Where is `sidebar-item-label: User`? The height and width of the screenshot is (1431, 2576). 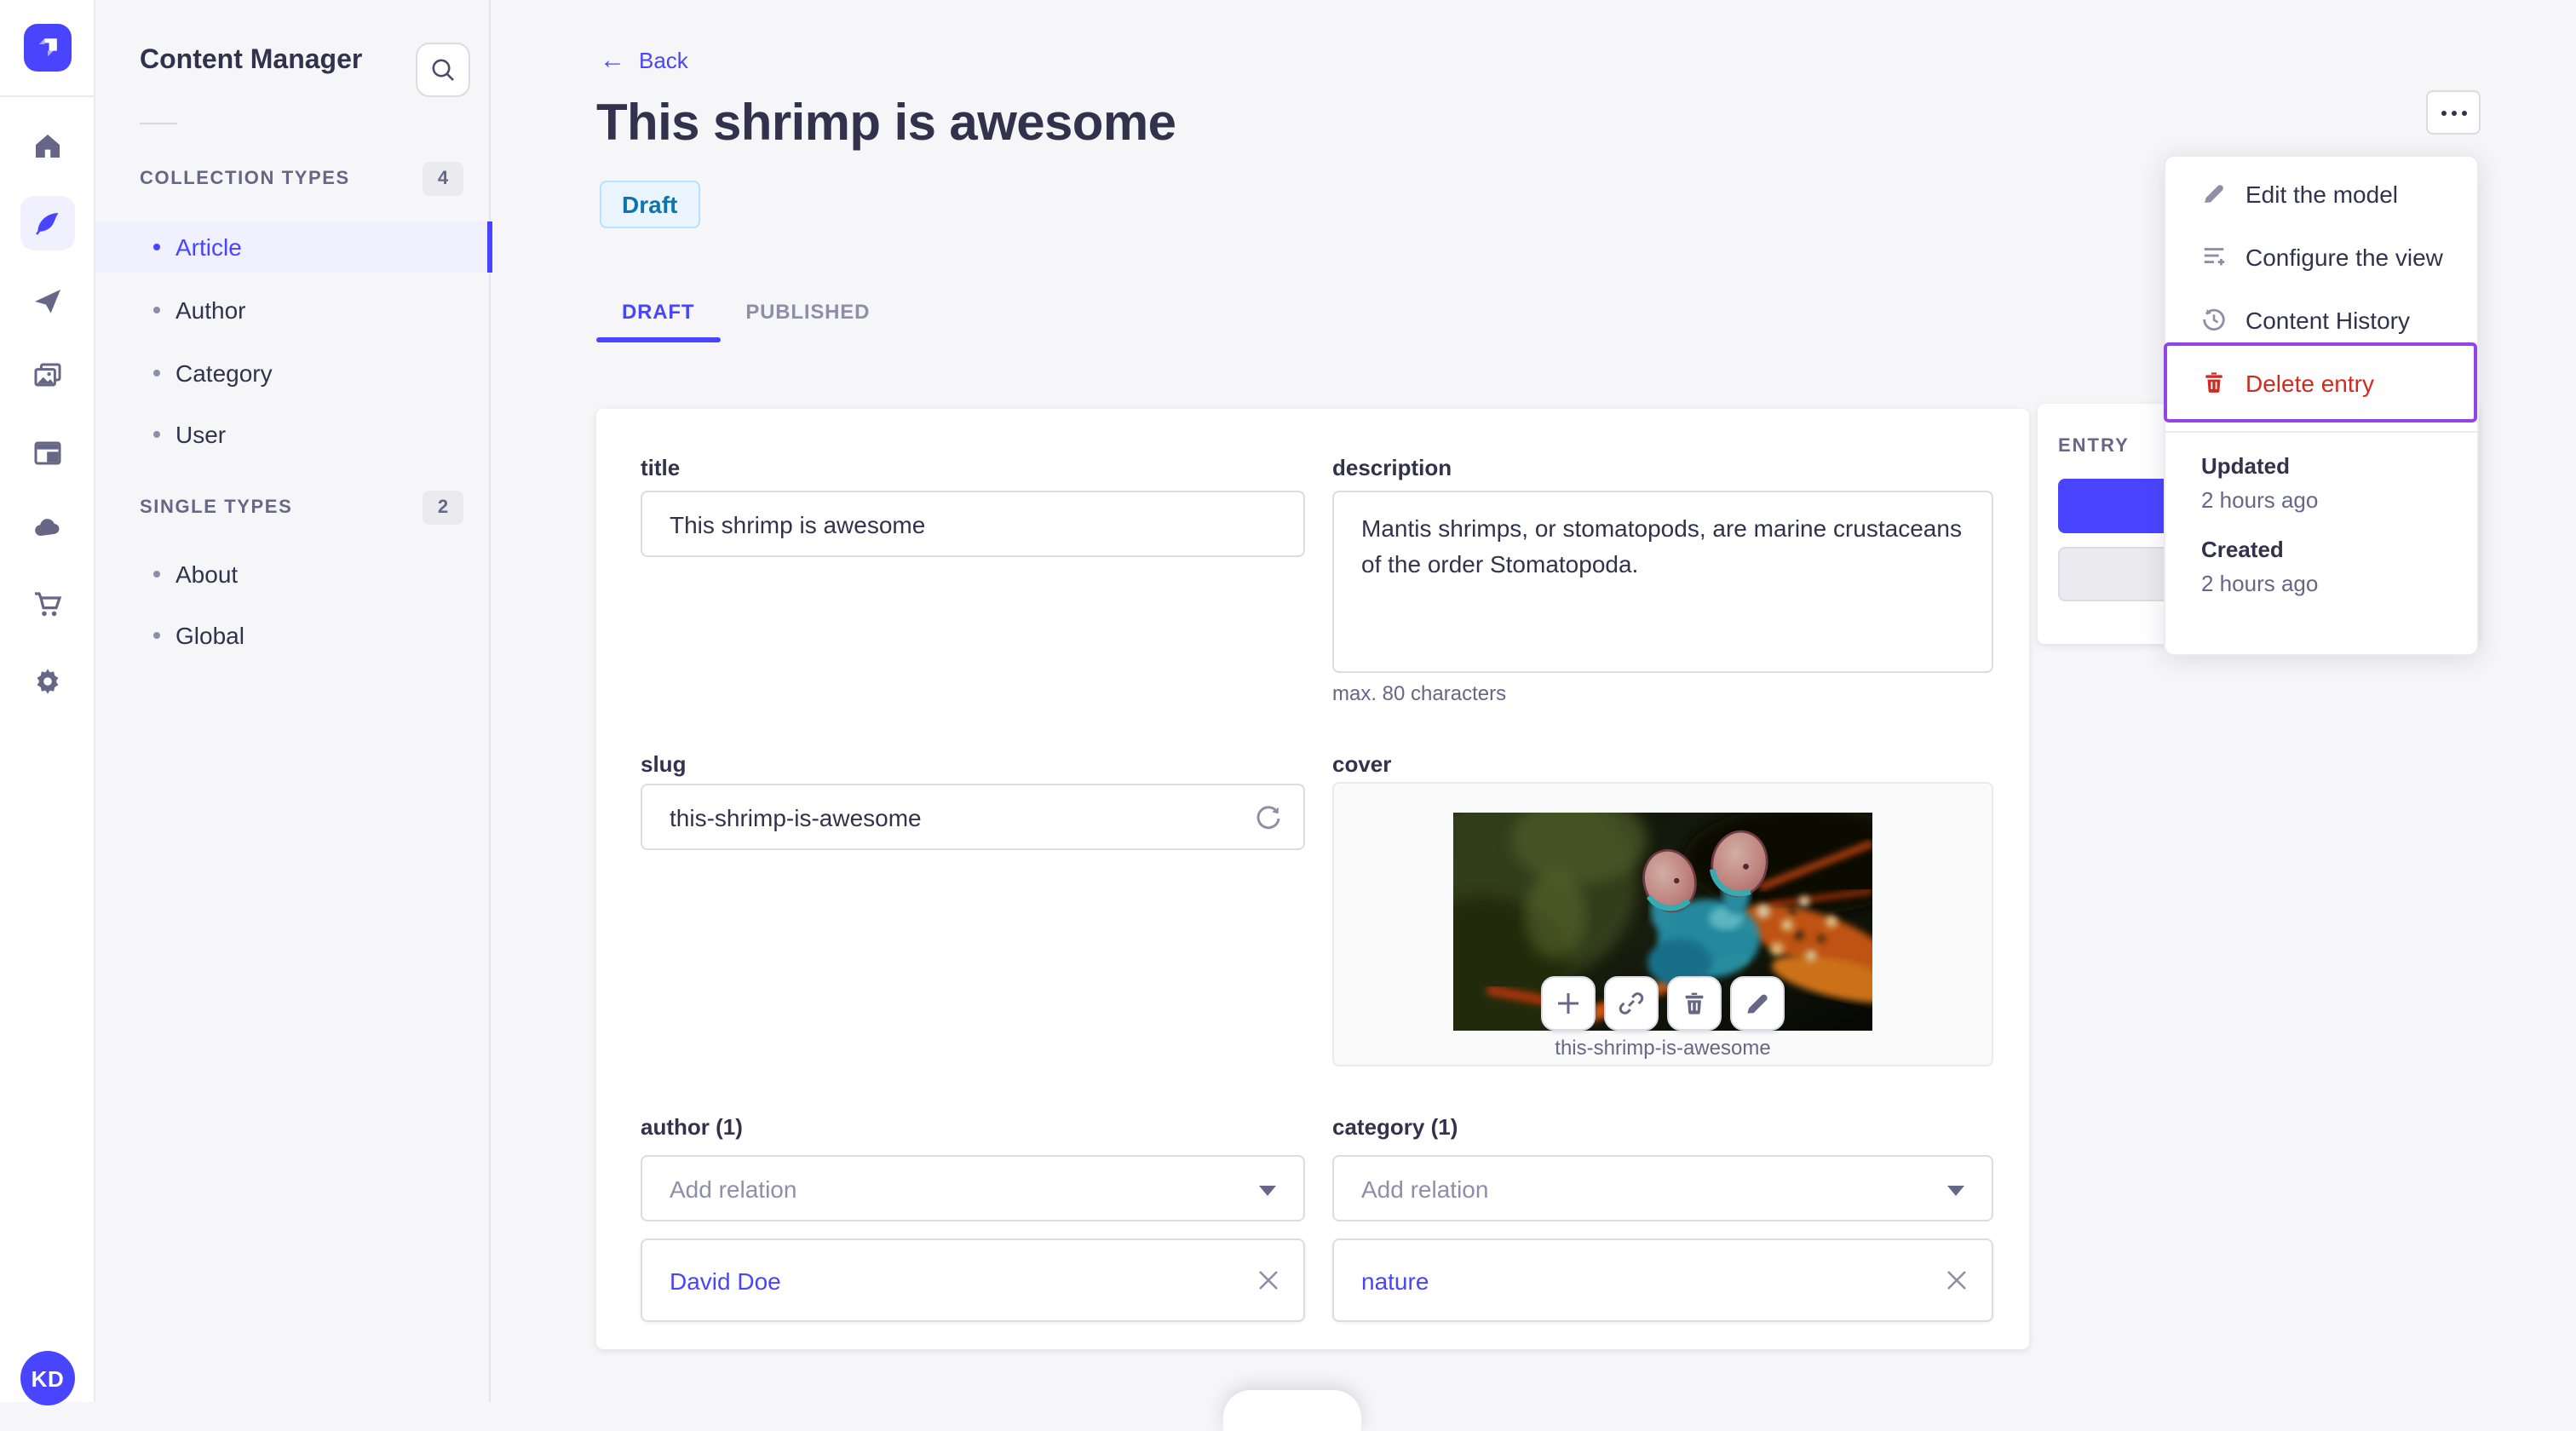
sidebar-item-label: User is located at coordinates (201, 434).